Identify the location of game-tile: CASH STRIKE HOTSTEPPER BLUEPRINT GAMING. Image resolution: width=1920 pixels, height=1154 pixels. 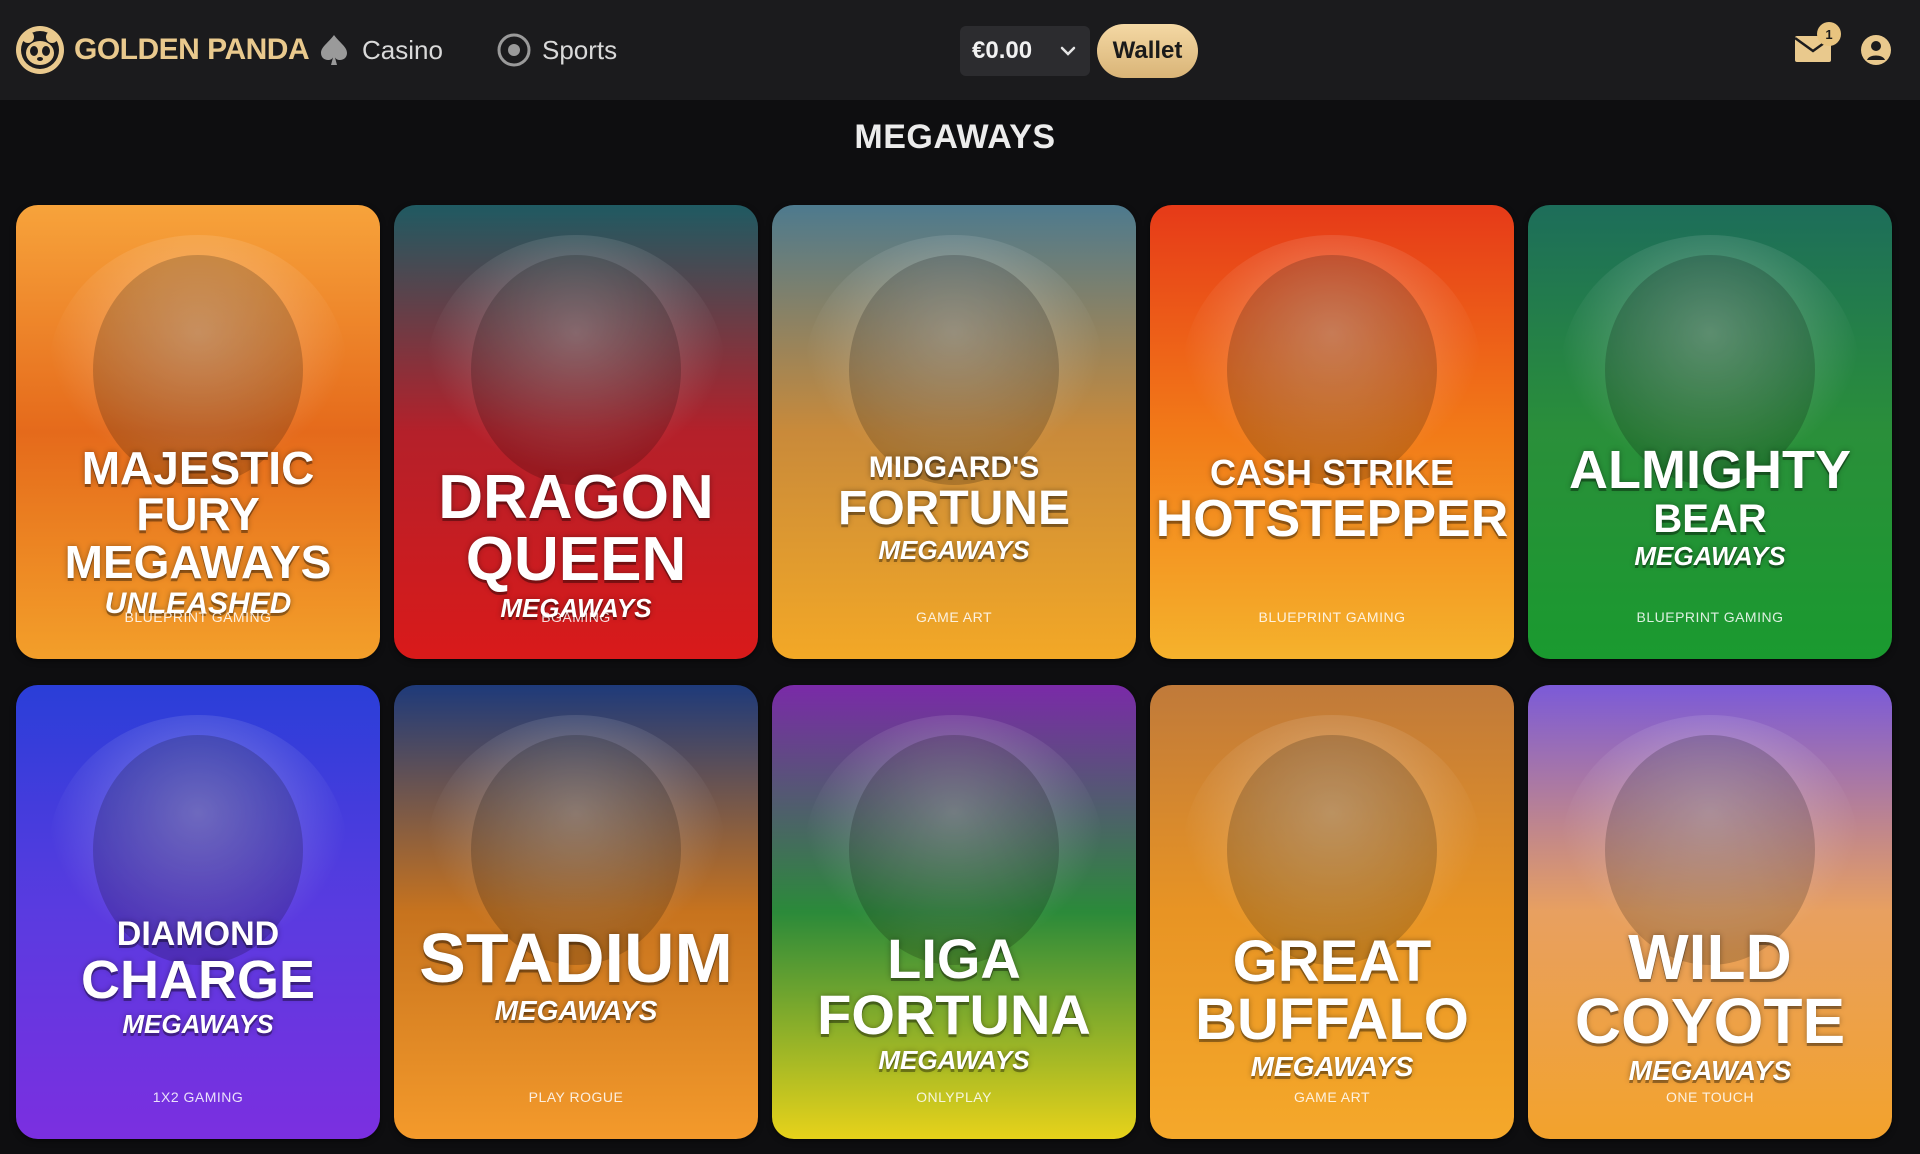
(1332, 432).